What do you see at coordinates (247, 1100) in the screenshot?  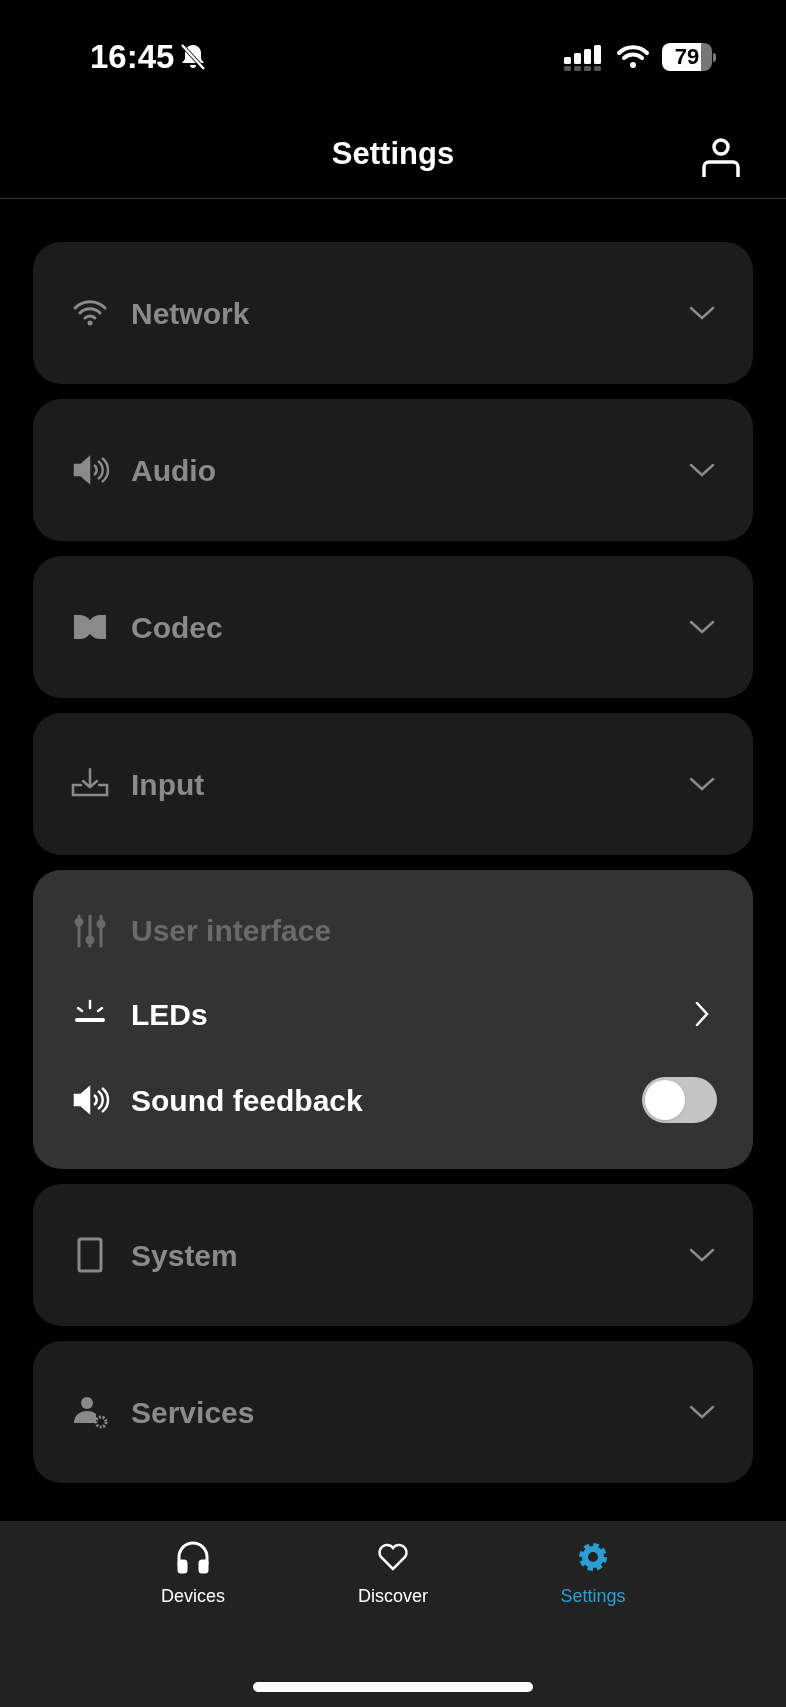 I see `row-label: Sound feedback` at bounding box center [247, 1100].